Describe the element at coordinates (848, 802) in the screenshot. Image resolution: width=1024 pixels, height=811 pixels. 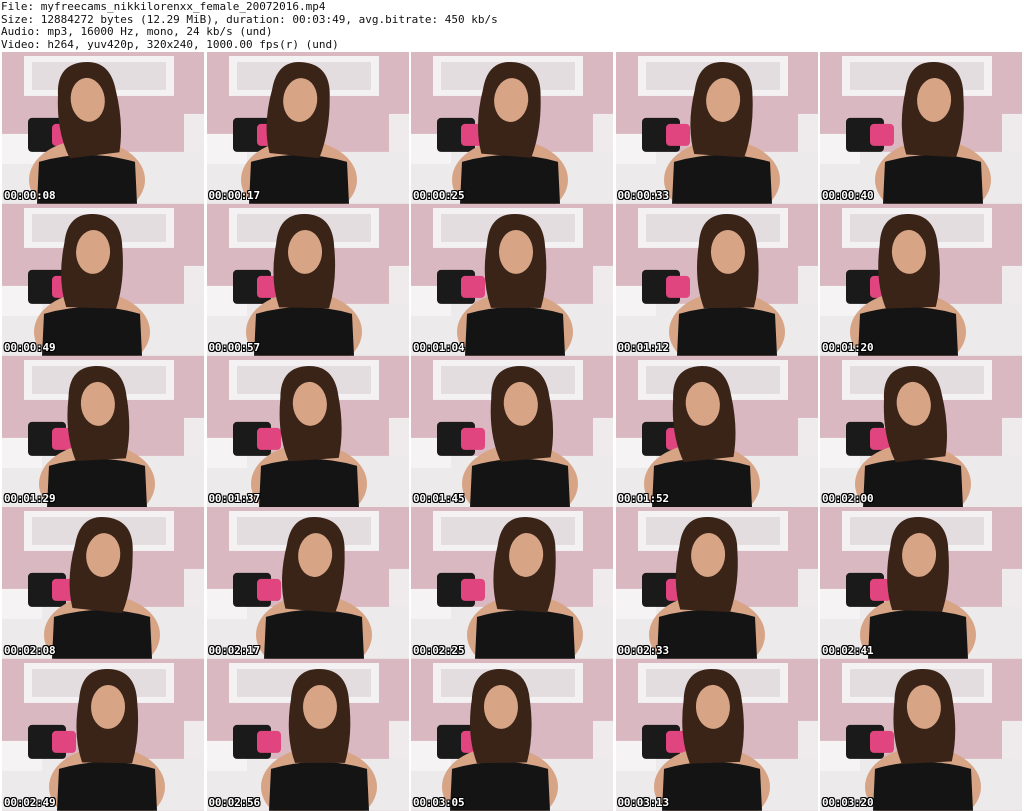
I see `thumbnail-timestamp: 00:03:20` at that location.